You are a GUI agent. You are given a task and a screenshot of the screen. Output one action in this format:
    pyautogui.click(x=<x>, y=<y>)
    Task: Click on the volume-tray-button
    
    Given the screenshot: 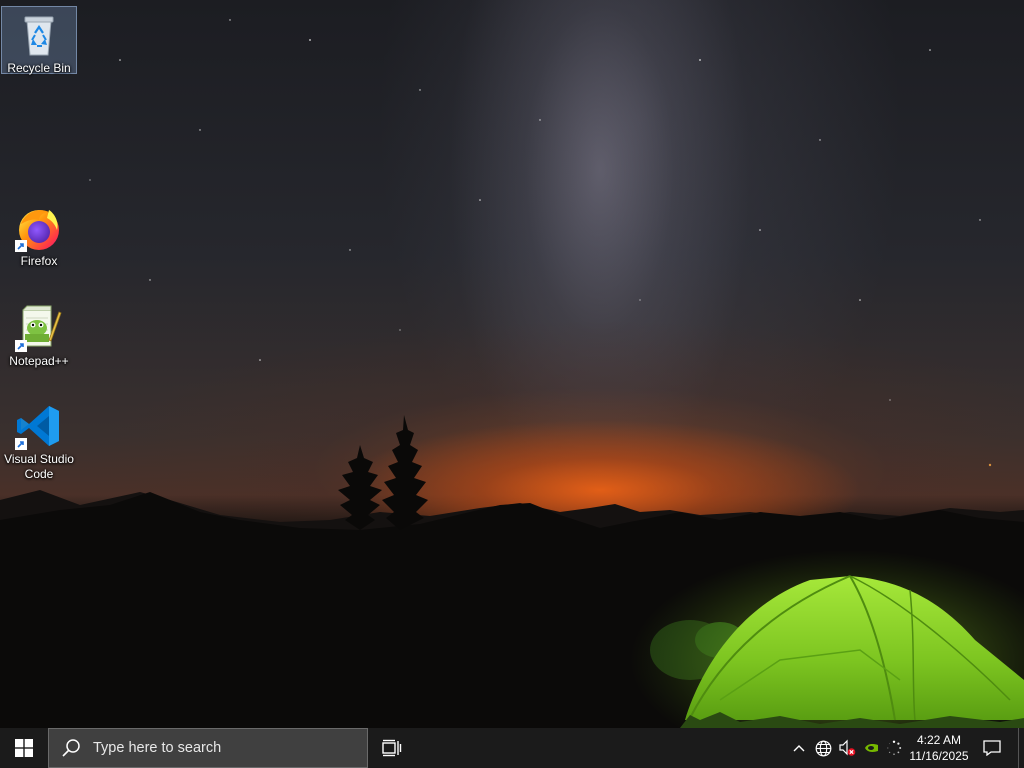 What is the action you would take?
    pyautogui.click(x=847, y=748)
    